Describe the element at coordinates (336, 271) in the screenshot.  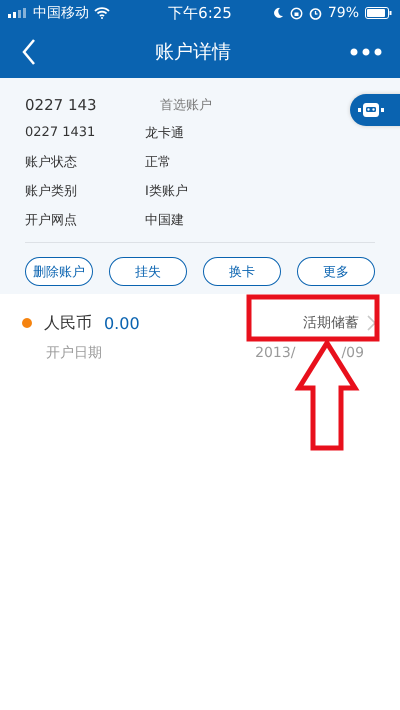
I see `action-button: 更多` at that location.